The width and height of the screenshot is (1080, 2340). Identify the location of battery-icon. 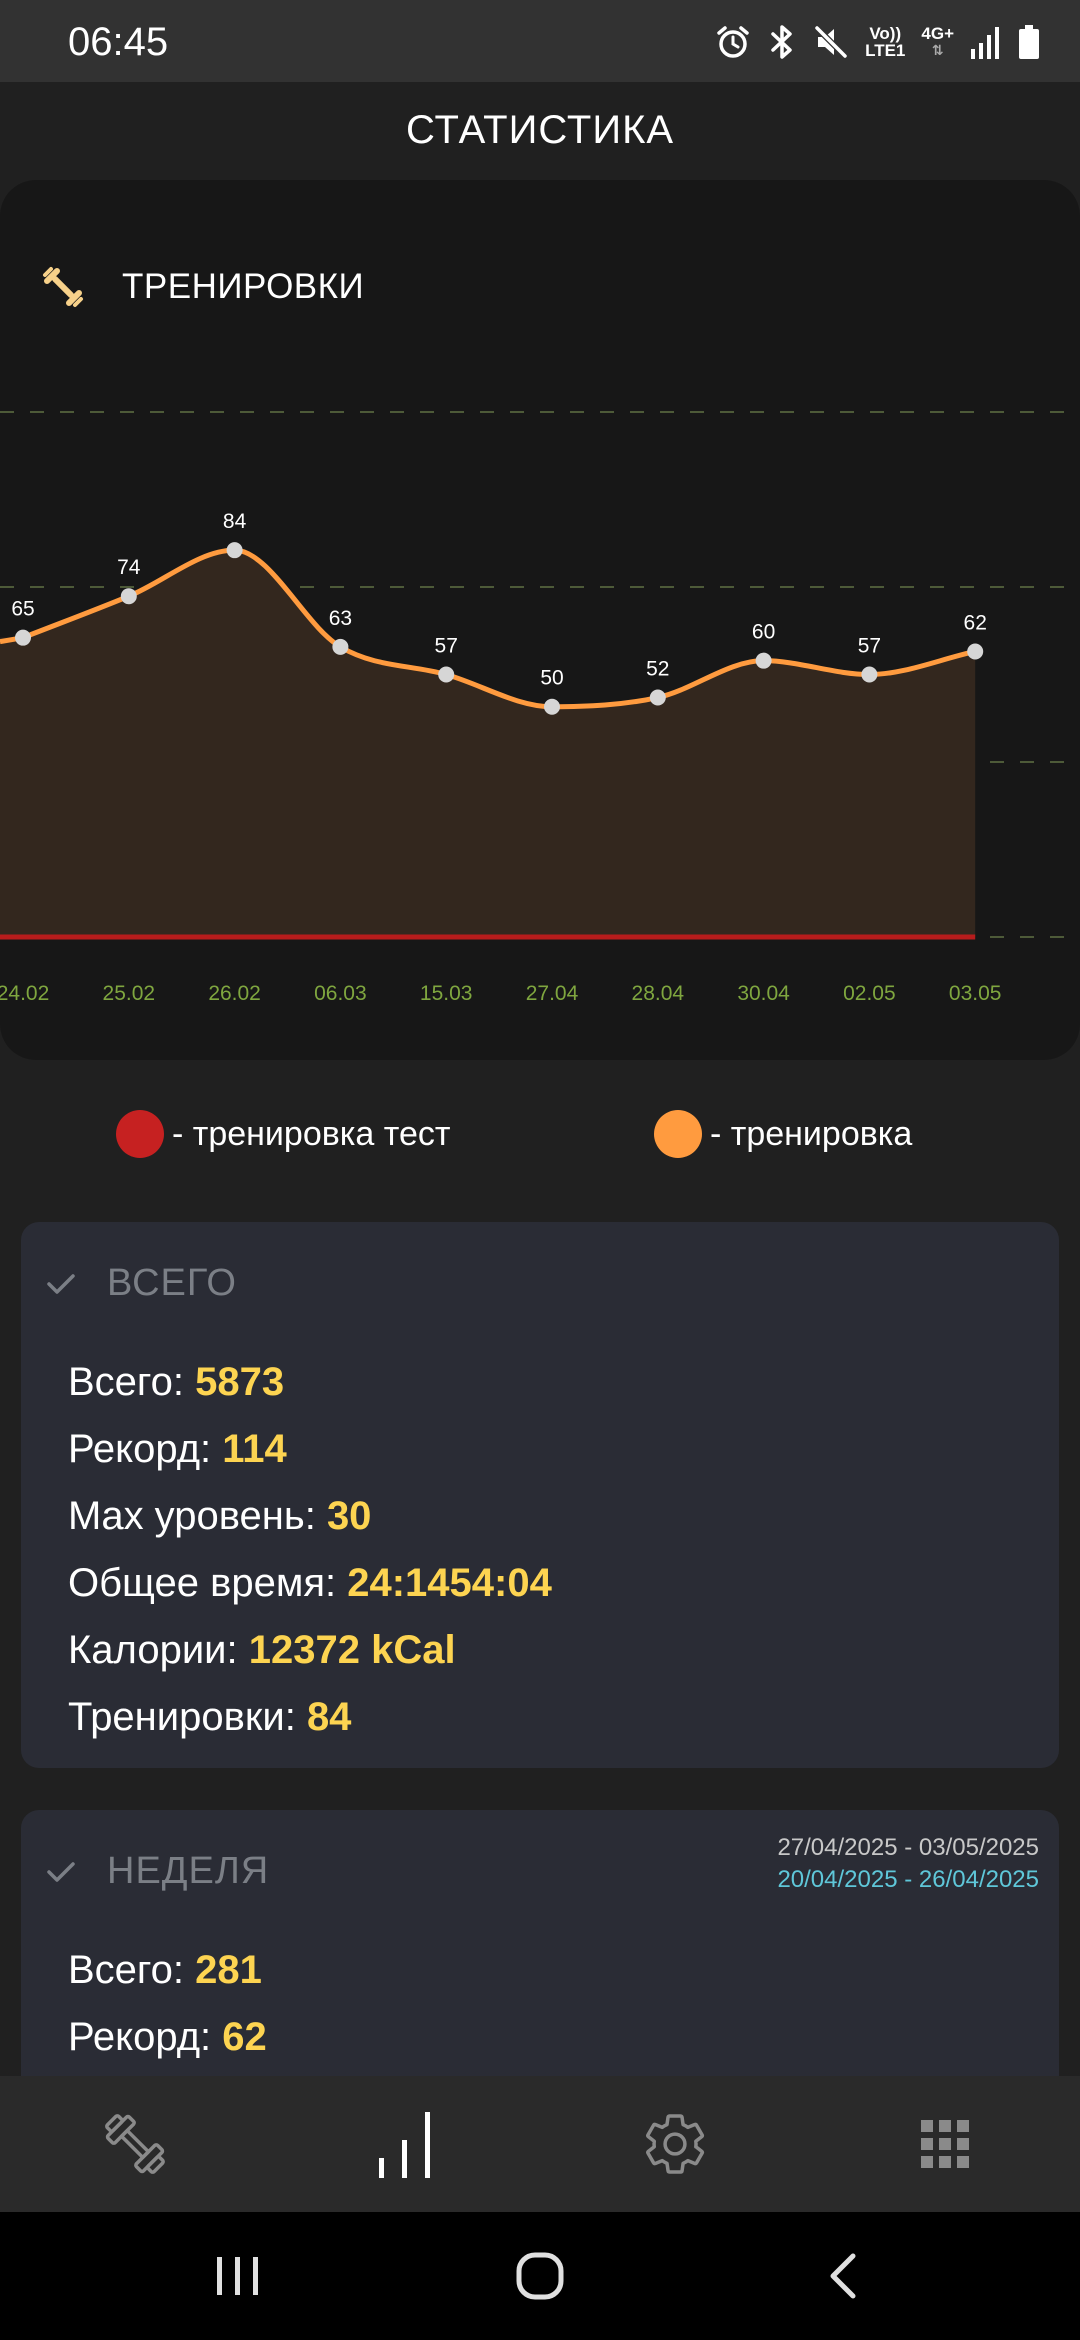
(1029, 42).